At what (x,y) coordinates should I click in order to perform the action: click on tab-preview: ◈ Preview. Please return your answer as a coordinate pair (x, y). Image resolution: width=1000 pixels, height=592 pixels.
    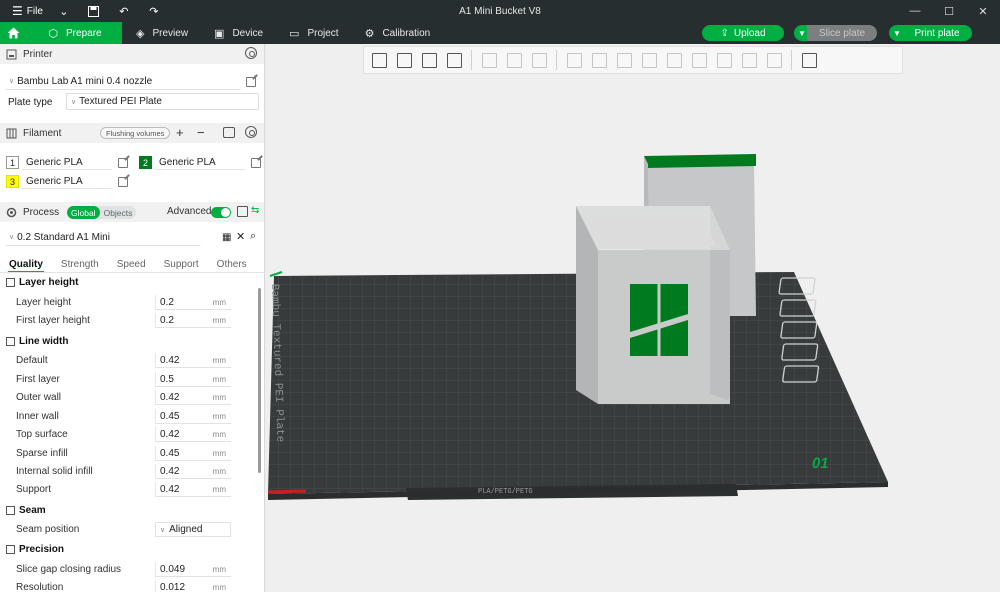
    Looking at the image, I should click on (161, 33).